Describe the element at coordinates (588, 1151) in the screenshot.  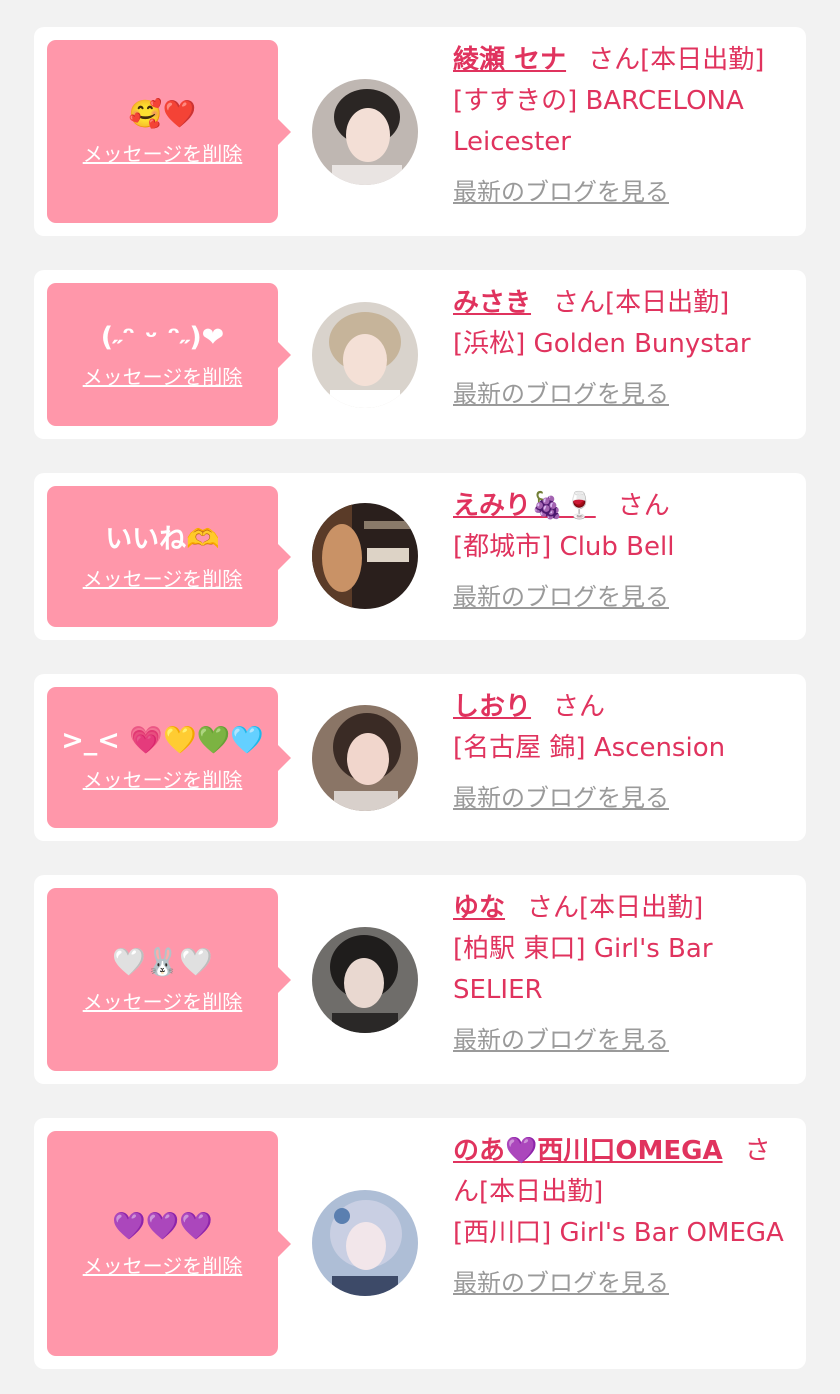
I see `cast-name-link: のあ💜西川口OMEGA` at that location.